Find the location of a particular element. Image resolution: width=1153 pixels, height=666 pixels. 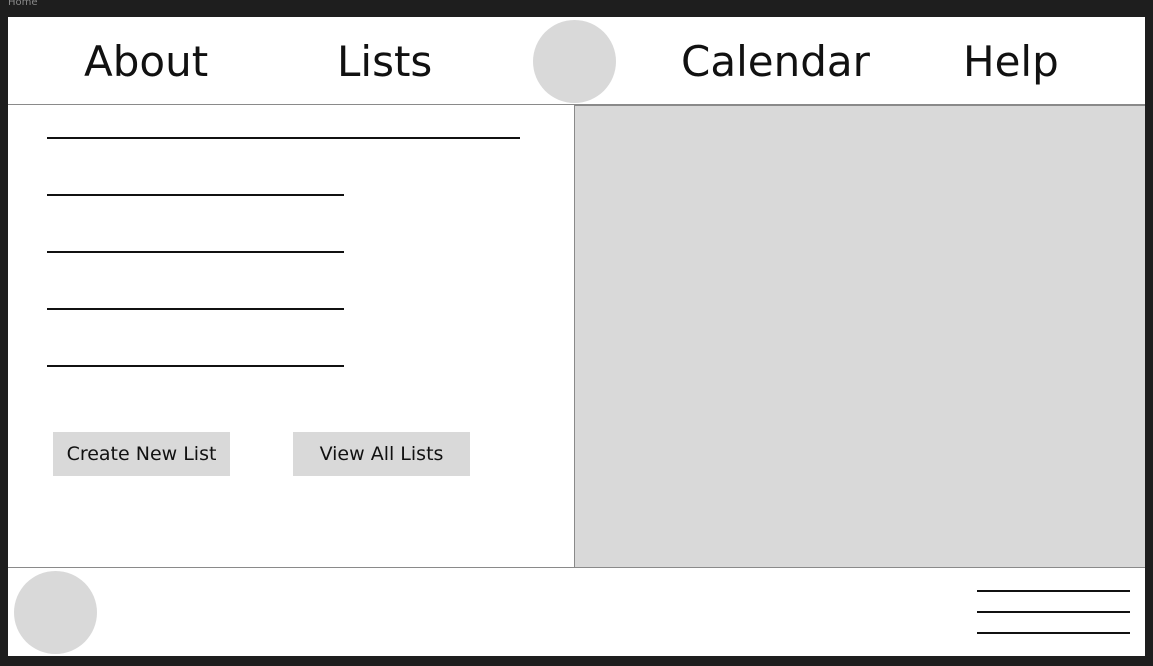

nav-lists: Lists is located at coordinates (384, 62).